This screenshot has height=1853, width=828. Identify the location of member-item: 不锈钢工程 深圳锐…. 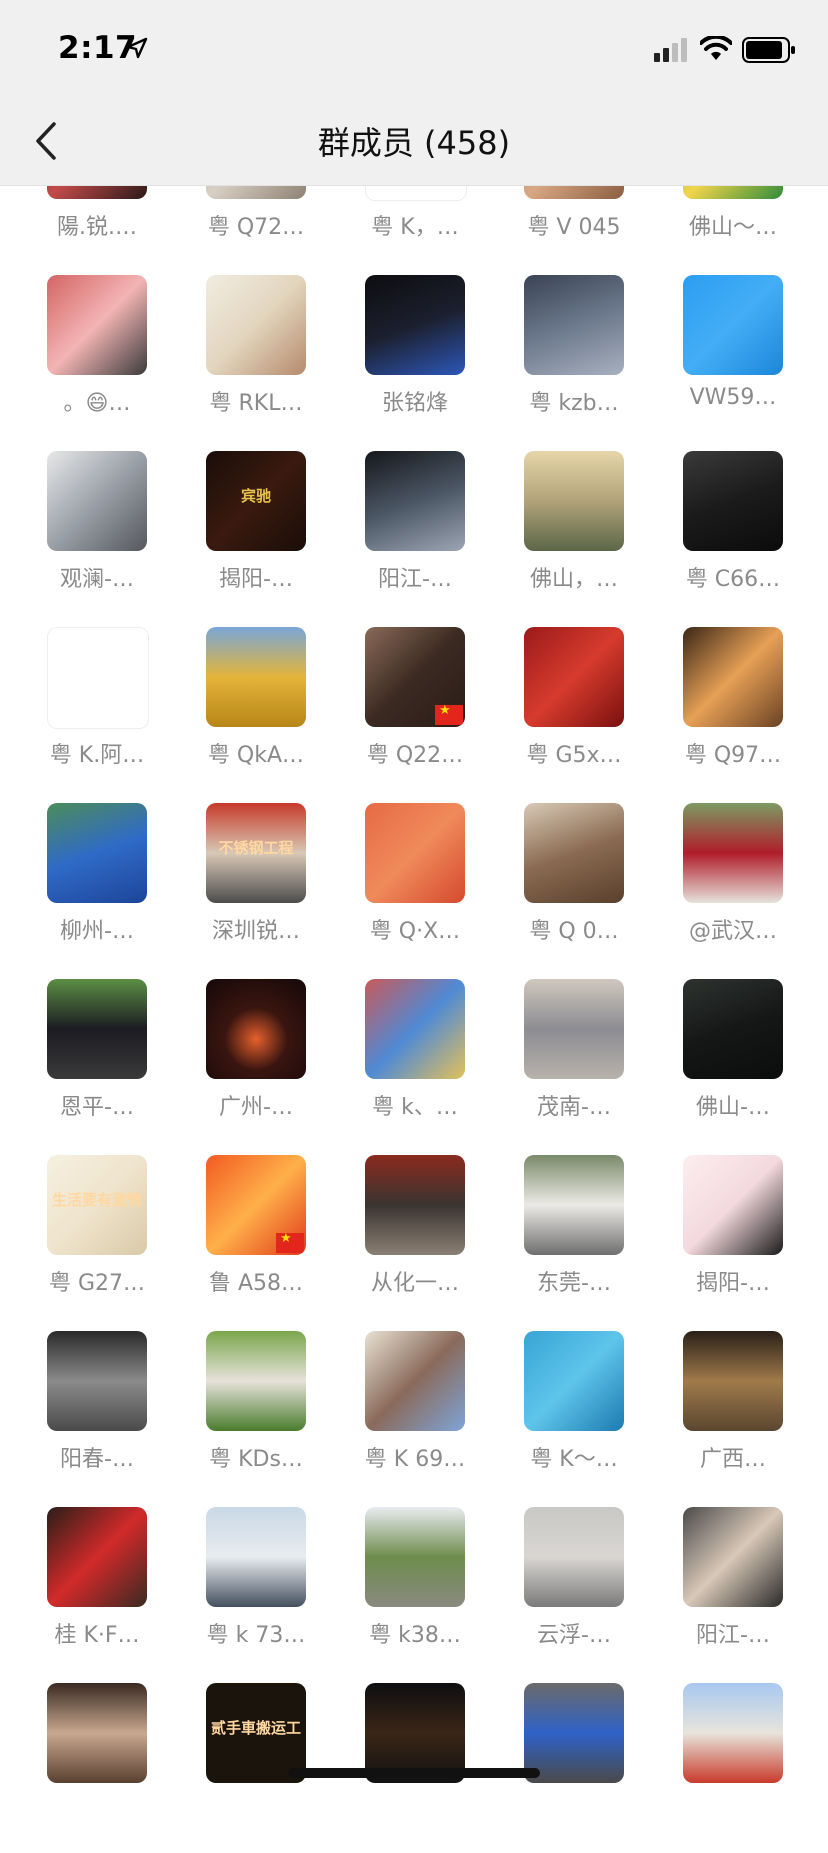
(255, 888).